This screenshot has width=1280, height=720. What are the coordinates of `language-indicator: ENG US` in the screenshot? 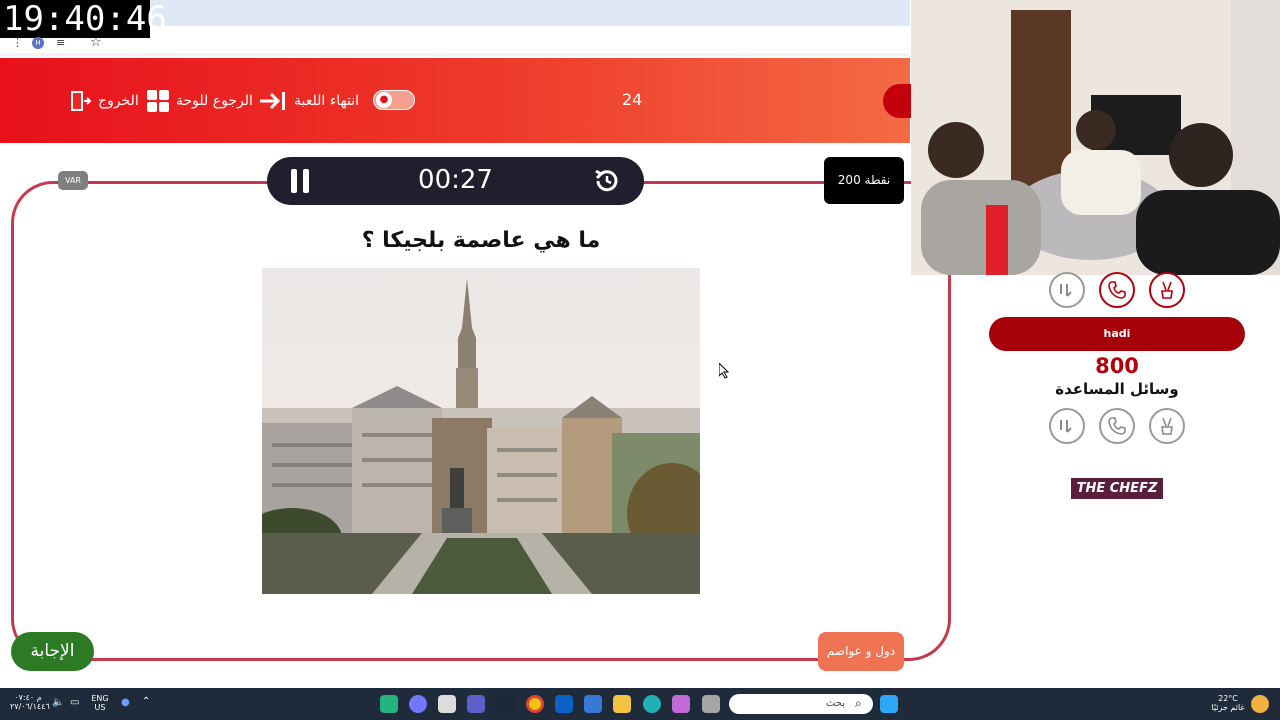 It's located at (100, 703).